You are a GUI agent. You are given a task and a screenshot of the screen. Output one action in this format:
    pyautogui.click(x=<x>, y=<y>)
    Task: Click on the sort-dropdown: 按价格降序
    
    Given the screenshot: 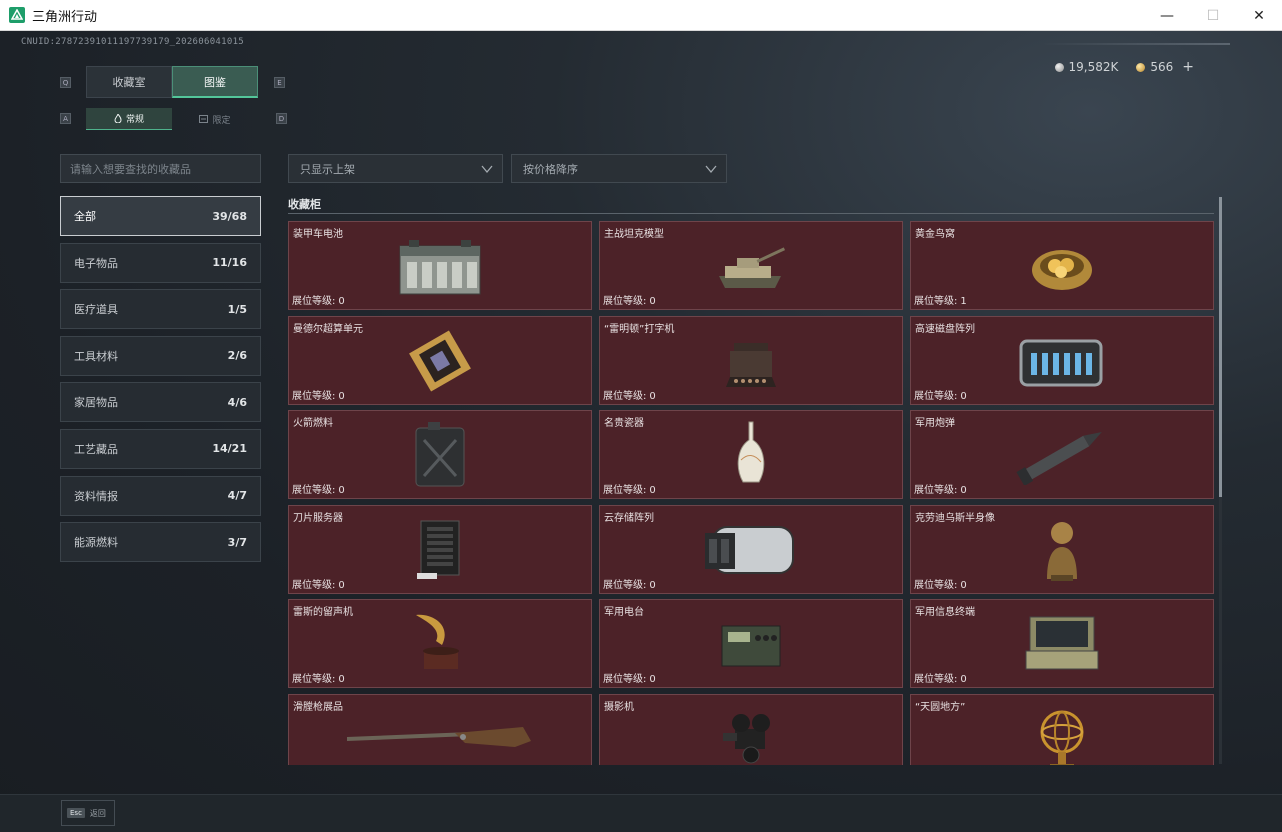 What is the action you would take?
    pyautogui.click(x=619, y=168)
    